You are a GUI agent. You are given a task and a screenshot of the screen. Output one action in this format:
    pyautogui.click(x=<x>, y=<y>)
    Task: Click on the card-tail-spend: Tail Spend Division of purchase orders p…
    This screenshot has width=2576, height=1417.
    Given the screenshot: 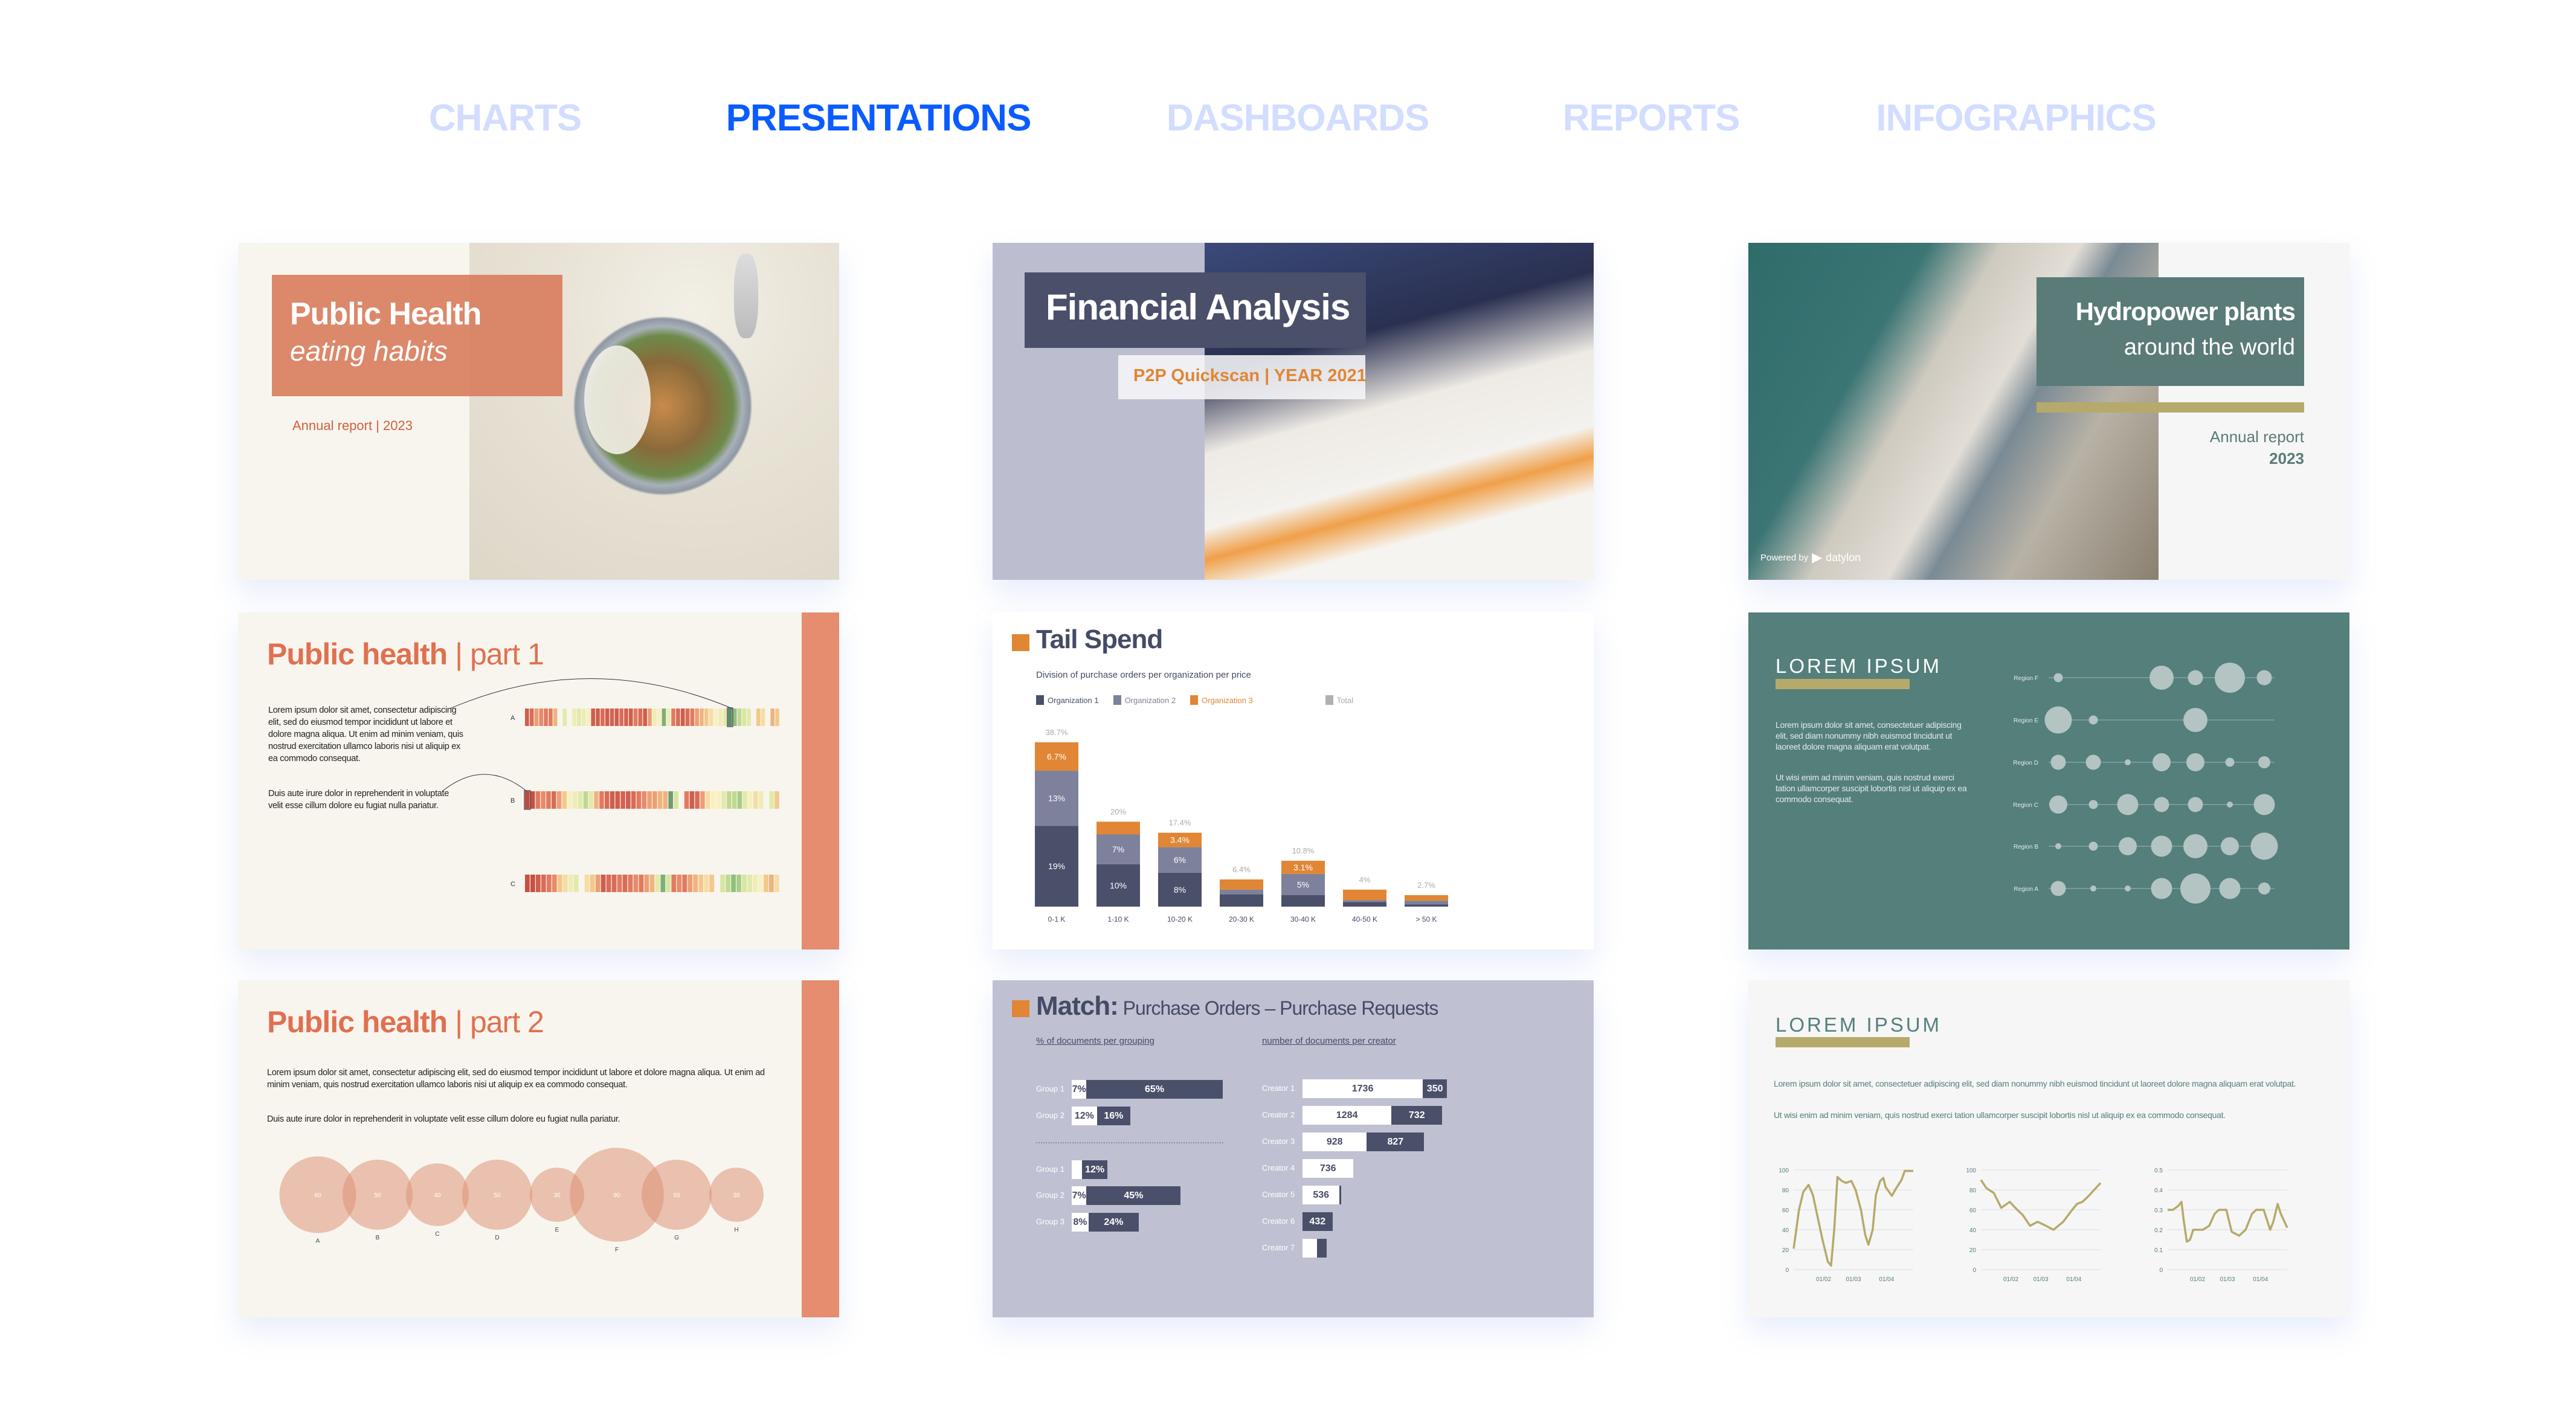 What is the action you would take?
    pyautogui.click(x=1294, y=781)
    